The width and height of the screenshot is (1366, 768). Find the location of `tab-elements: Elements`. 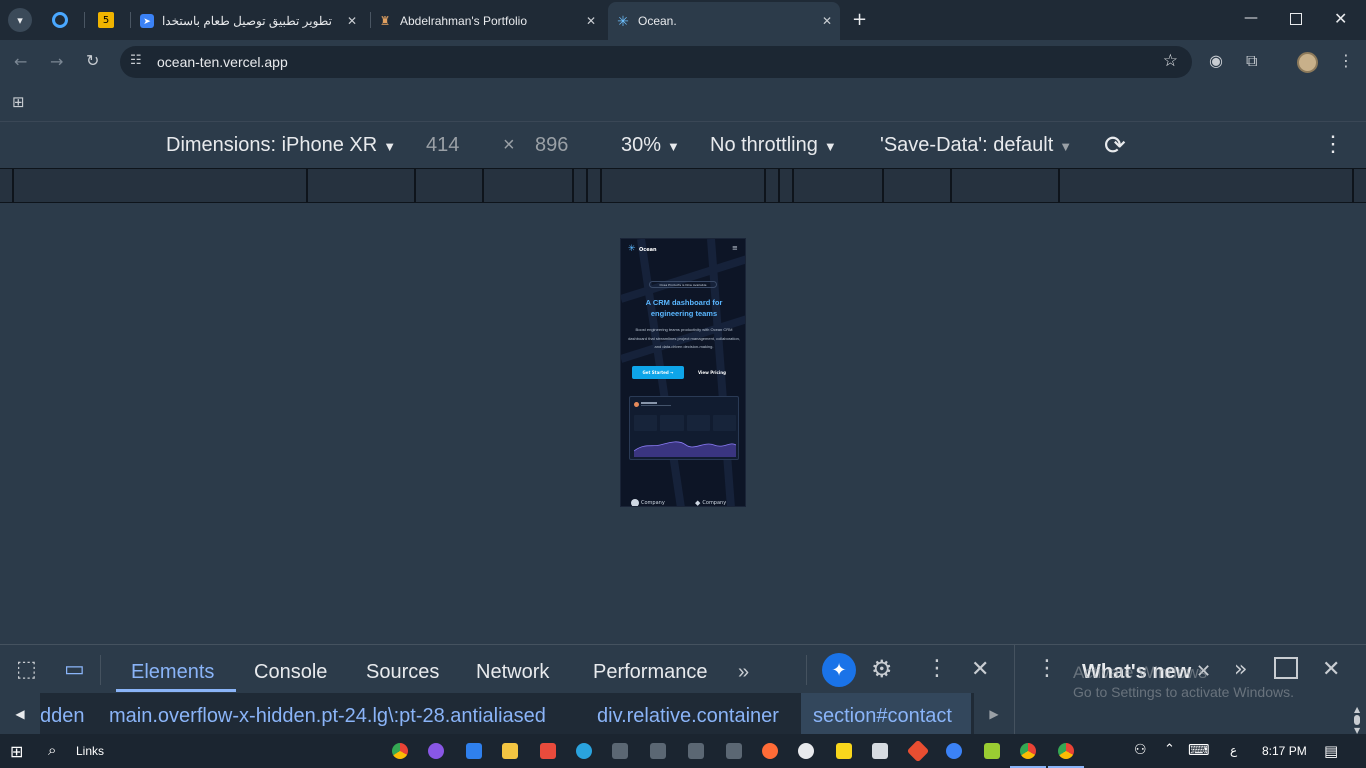

tab-elements: Elements is located at coordinates (172, 672).